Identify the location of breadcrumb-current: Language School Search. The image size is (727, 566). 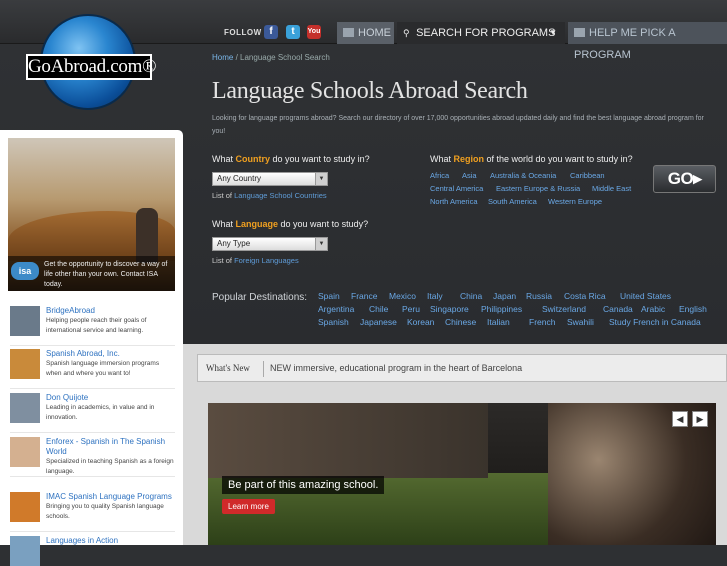
(285, 57).